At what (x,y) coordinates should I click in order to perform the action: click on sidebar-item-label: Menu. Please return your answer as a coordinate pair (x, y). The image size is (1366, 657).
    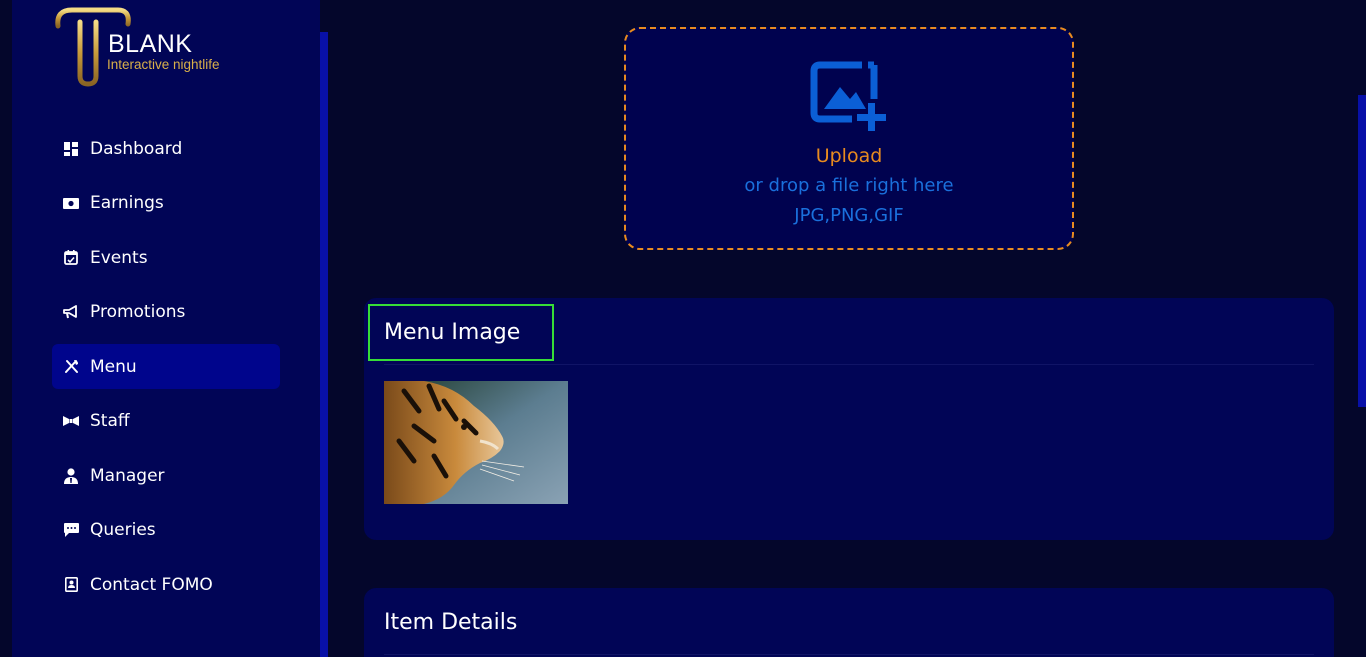
    Looking at the image, I should click on (113, 366).